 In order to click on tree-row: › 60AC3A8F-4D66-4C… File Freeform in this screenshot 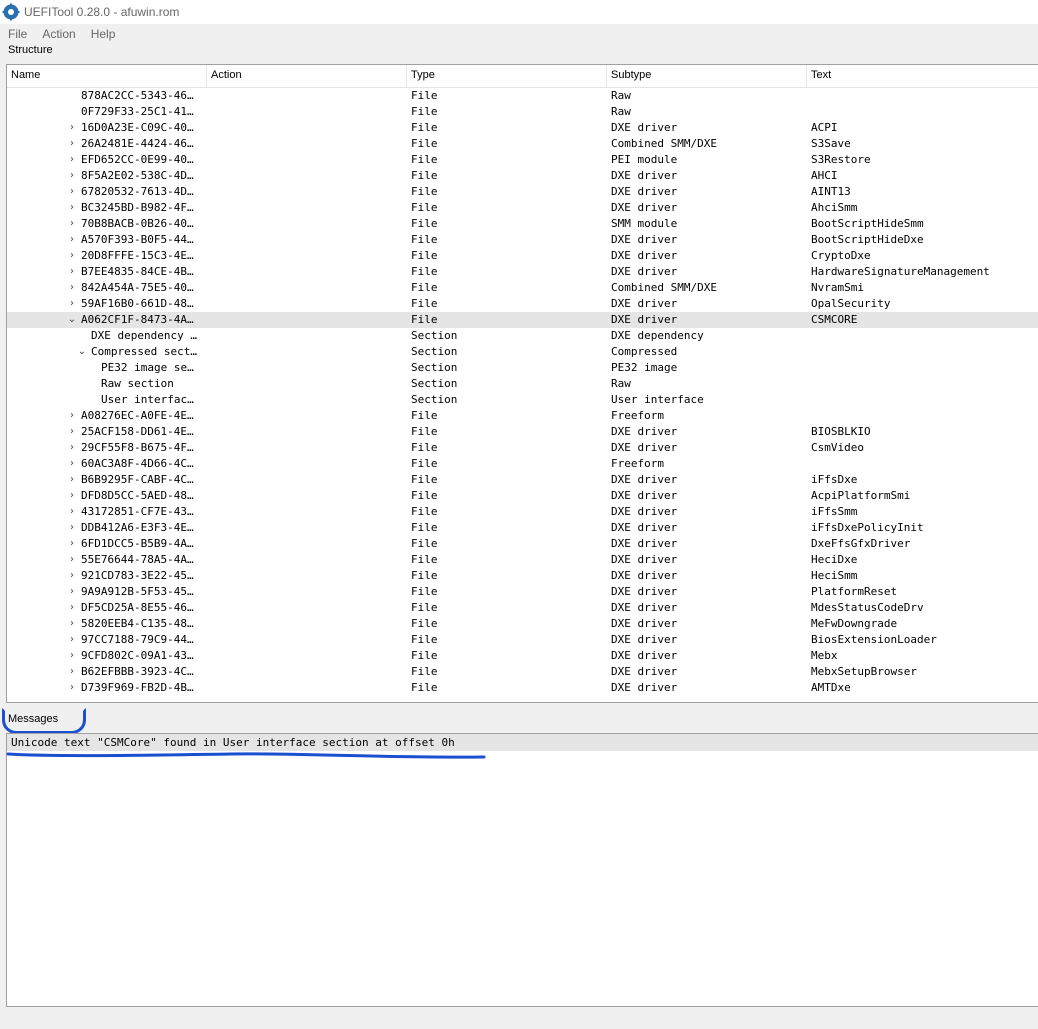, I will do `click(522, 464)`.